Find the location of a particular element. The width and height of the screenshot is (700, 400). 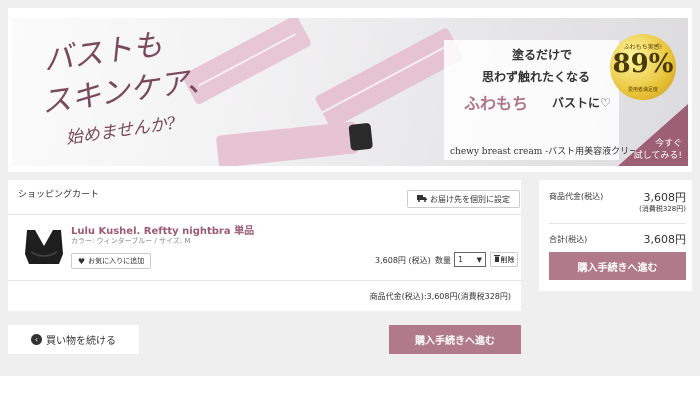

quantity-value: 1 is located at coordinates (461, 259).